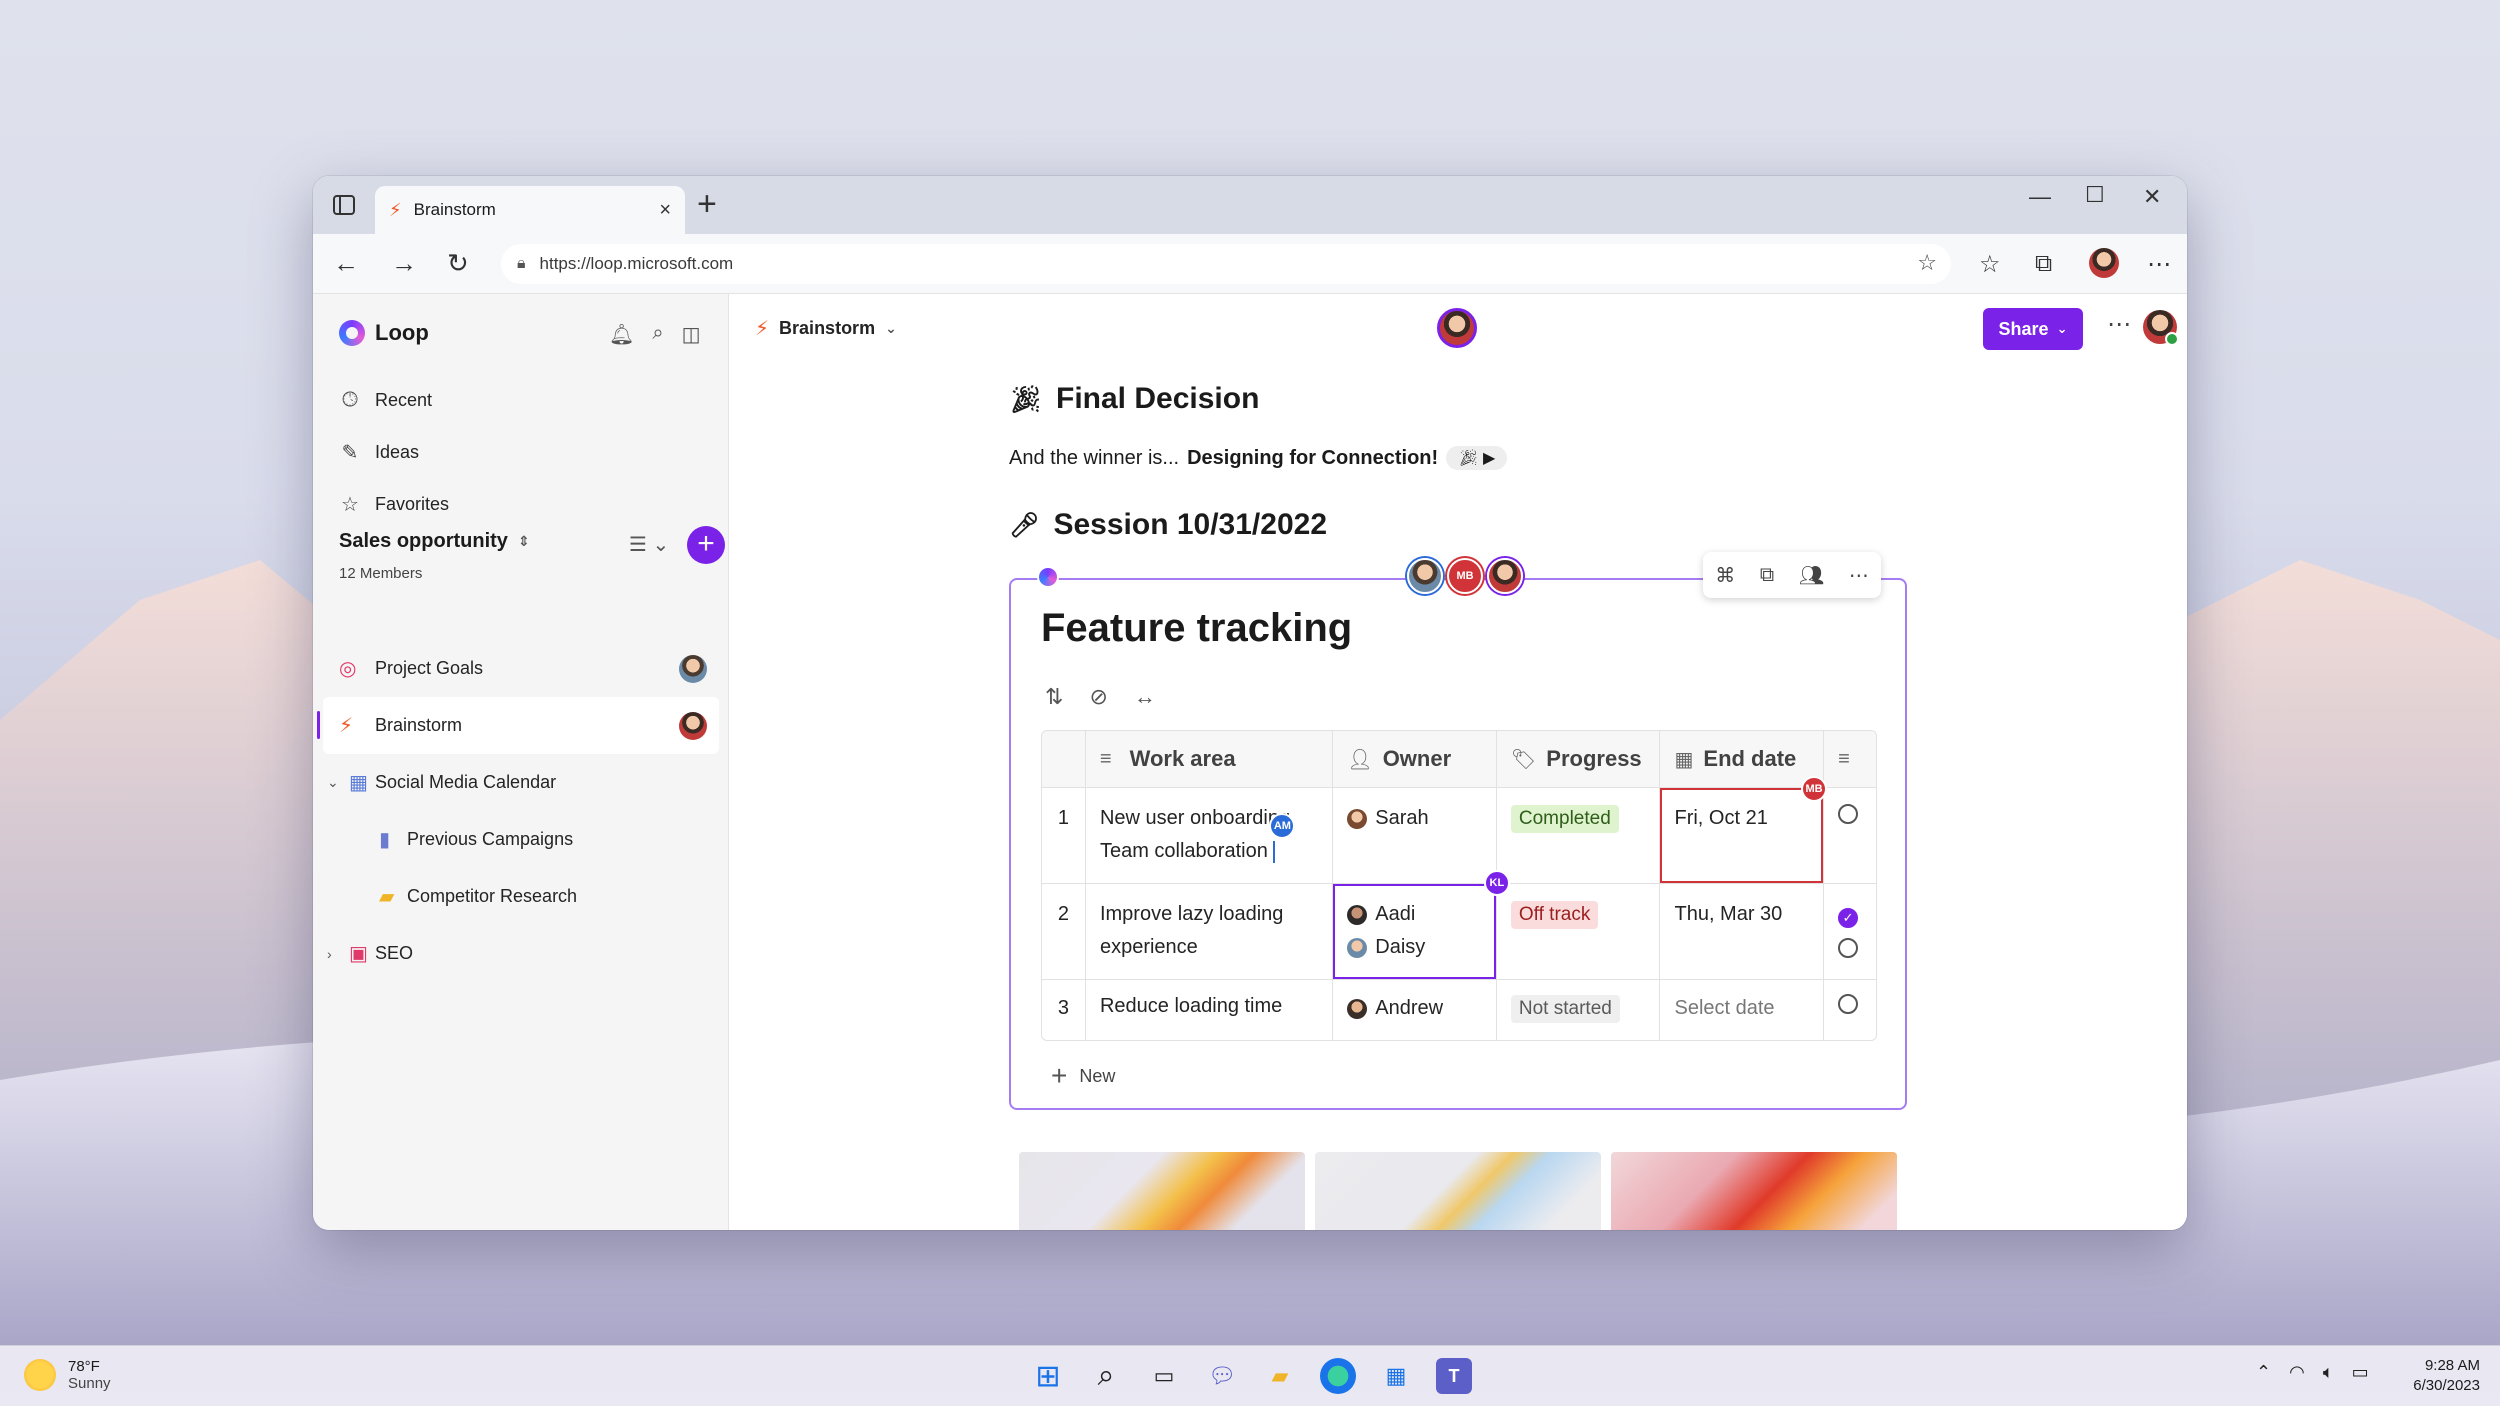 The height and width of the screenshot is (1406, 2500). What do you see at coordinates (1083, 1076) in the screenshot?
I see `add-row-button: + New` at bounding box center [1083, 1076].